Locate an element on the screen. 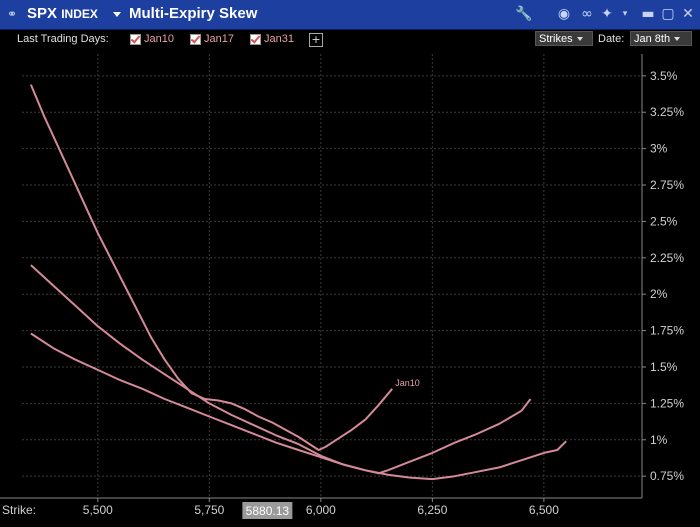  series-annotation-jan10: Jan10 is located at coordinates (407, 383).